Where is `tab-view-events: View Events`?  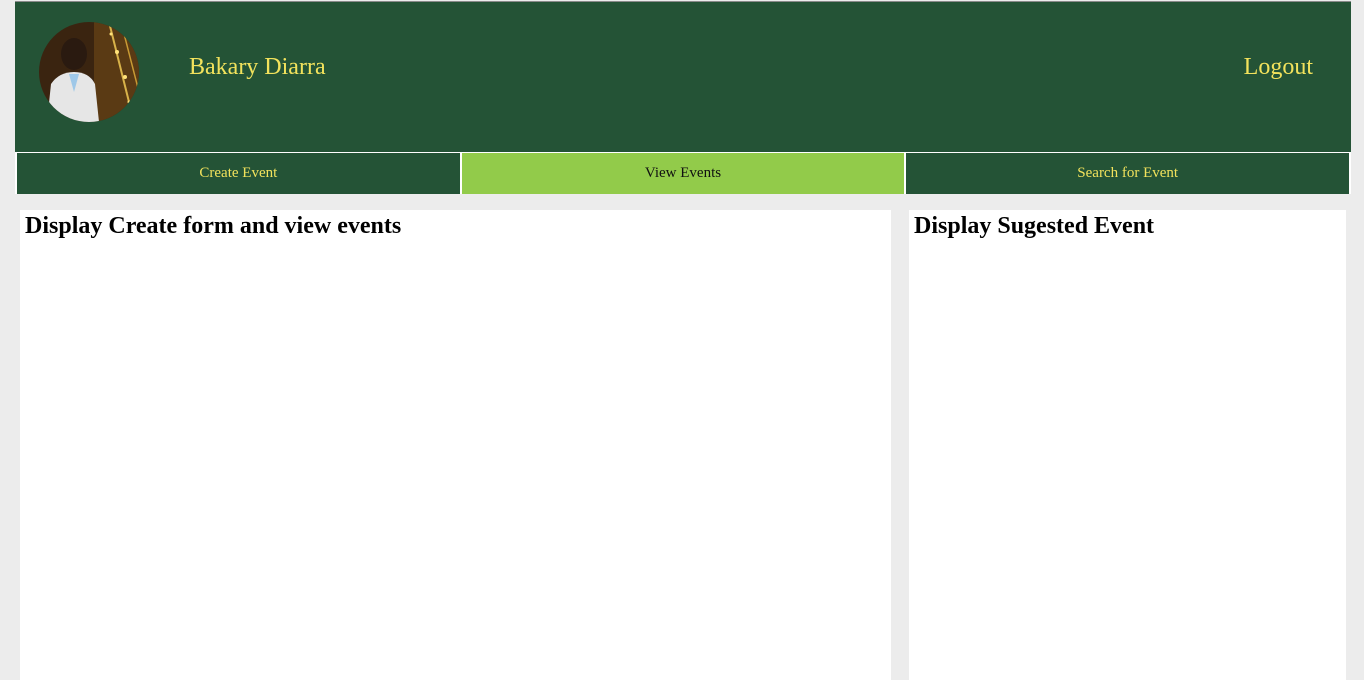
tab-view-events: View Events is located at coordinates (683, 173).